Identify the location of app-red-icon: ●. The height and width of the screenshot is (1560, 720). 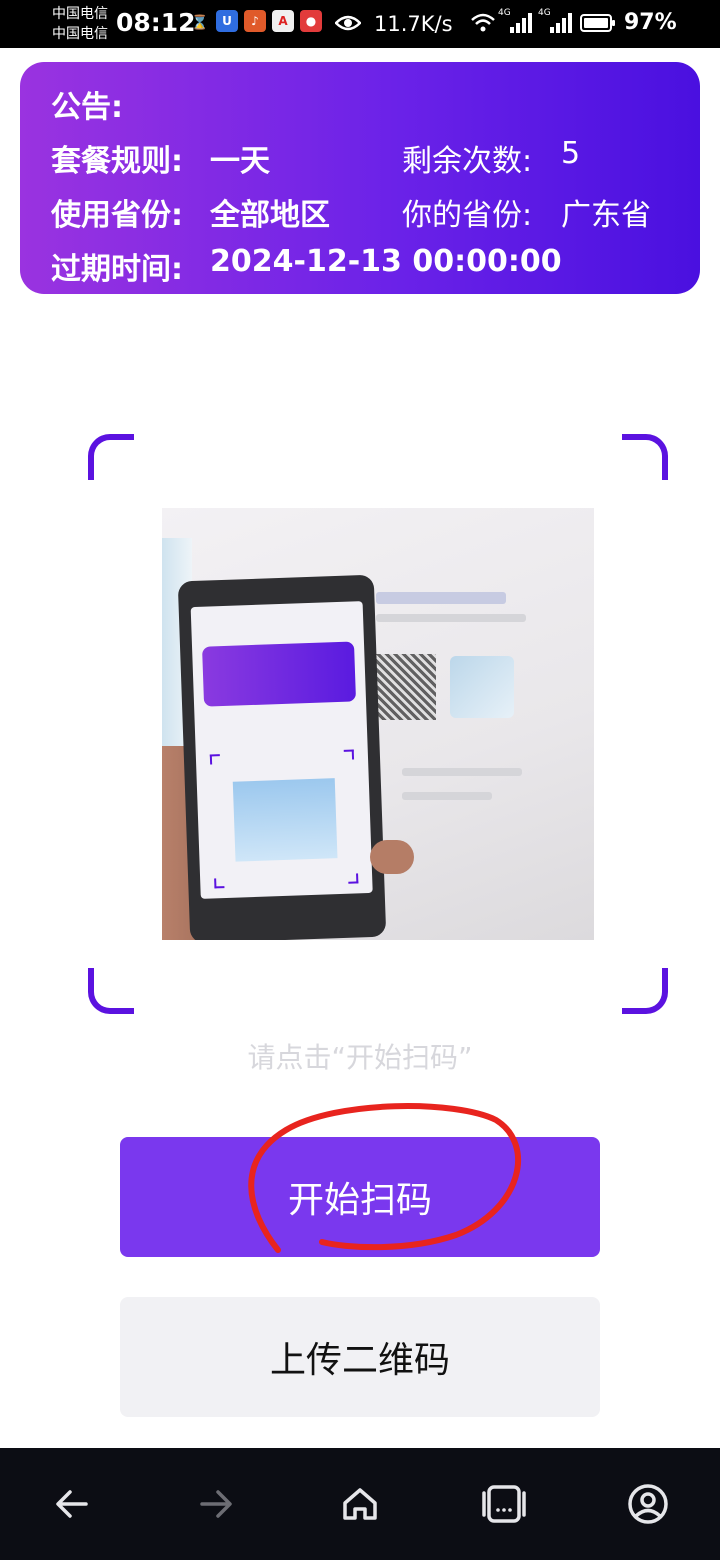
(311, 21).